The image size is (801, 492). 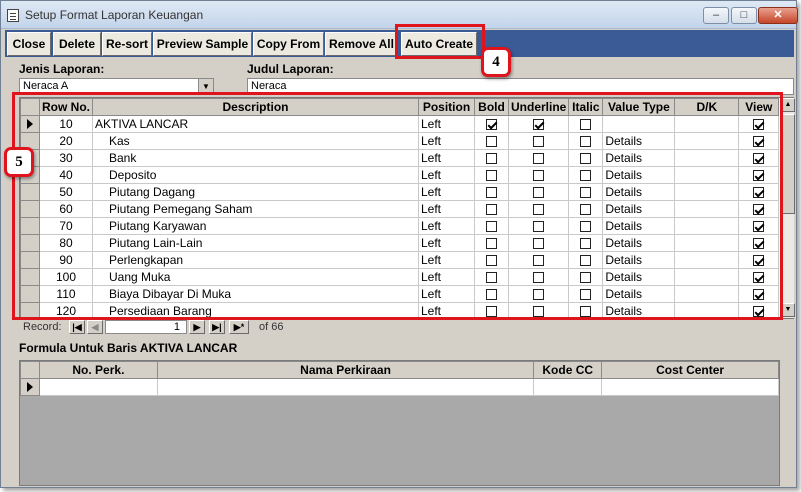 What do you see at coordinates (77, 327) in the screenshot?
I see `first-record-icon: |◀` at bounding box center [77, 327].